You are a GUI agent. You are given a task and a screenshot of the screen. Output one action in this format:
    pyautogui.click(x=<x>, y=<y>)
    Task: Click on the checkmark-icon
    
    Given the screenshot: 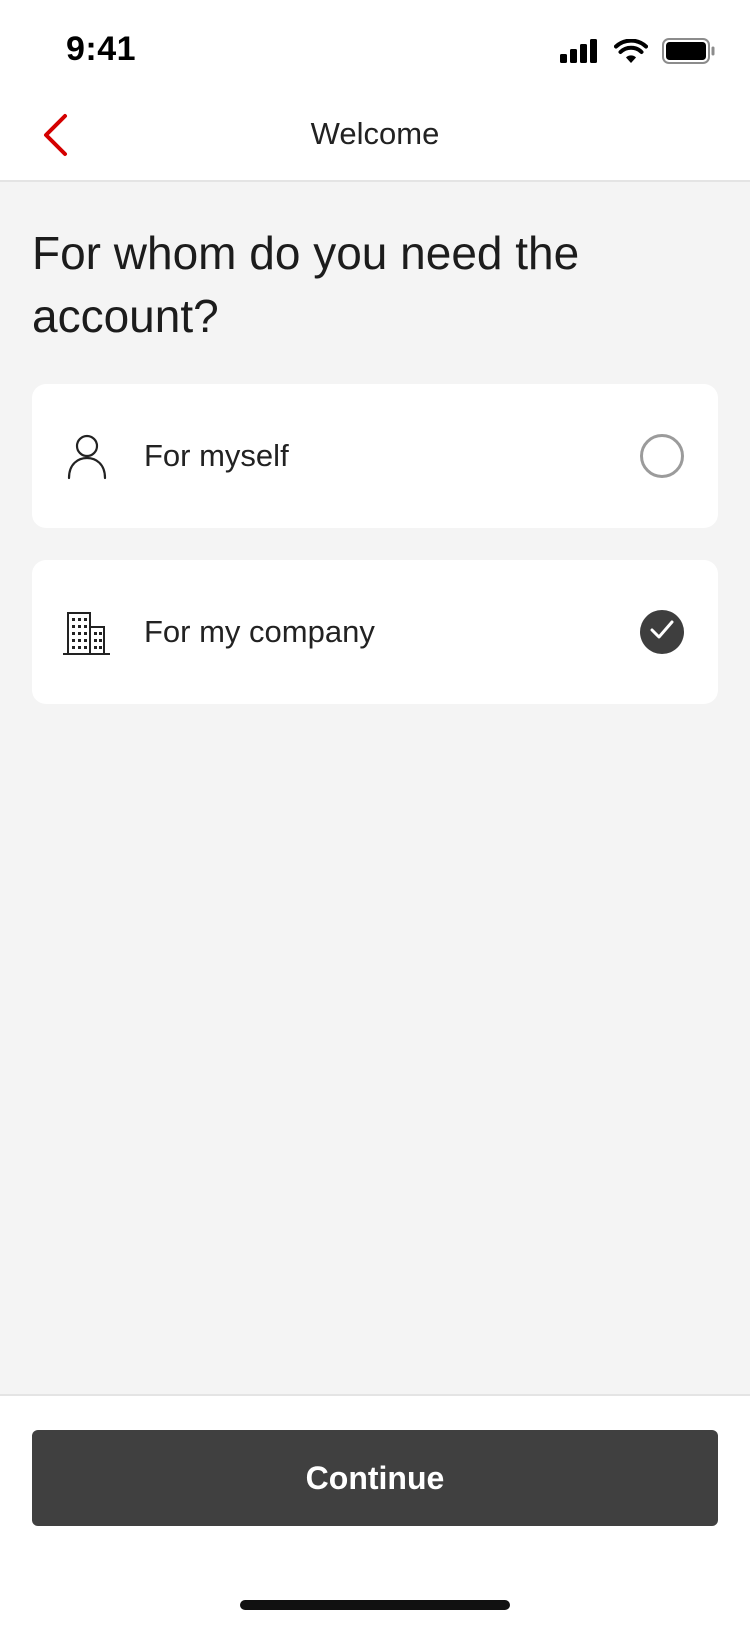 What is the action you would take?
    pyautogui.click(x=662, y=632)
    